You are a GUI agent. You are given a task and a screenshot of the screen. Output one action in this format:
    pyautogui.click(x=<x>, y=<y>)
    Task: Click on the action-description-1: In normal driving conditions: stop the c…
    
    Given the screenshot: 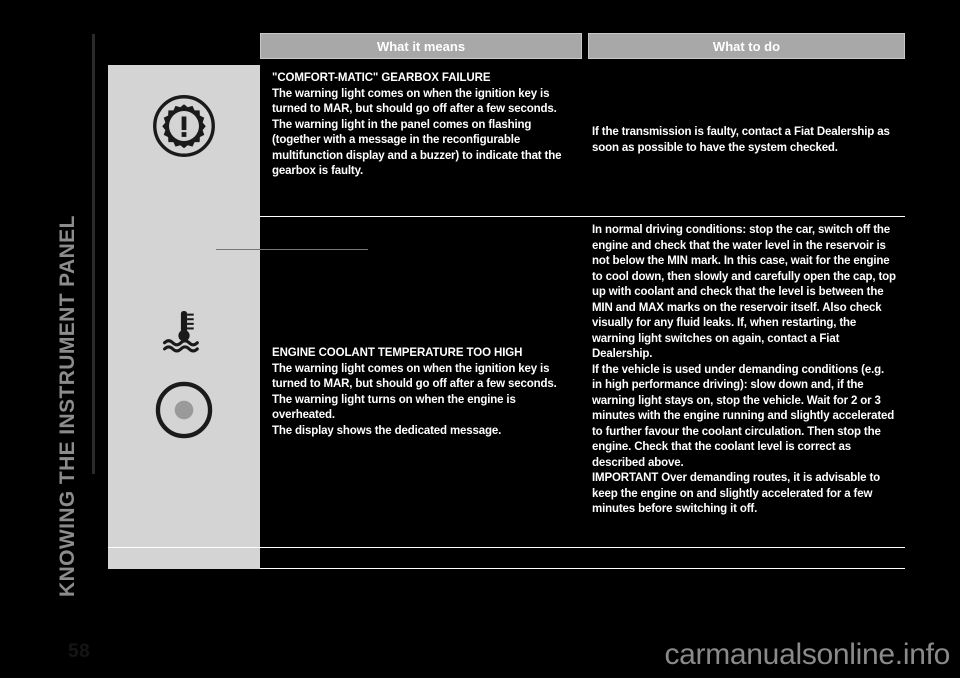 What is the action you would take?
    pyautogui.click(x=744, y=292)
    